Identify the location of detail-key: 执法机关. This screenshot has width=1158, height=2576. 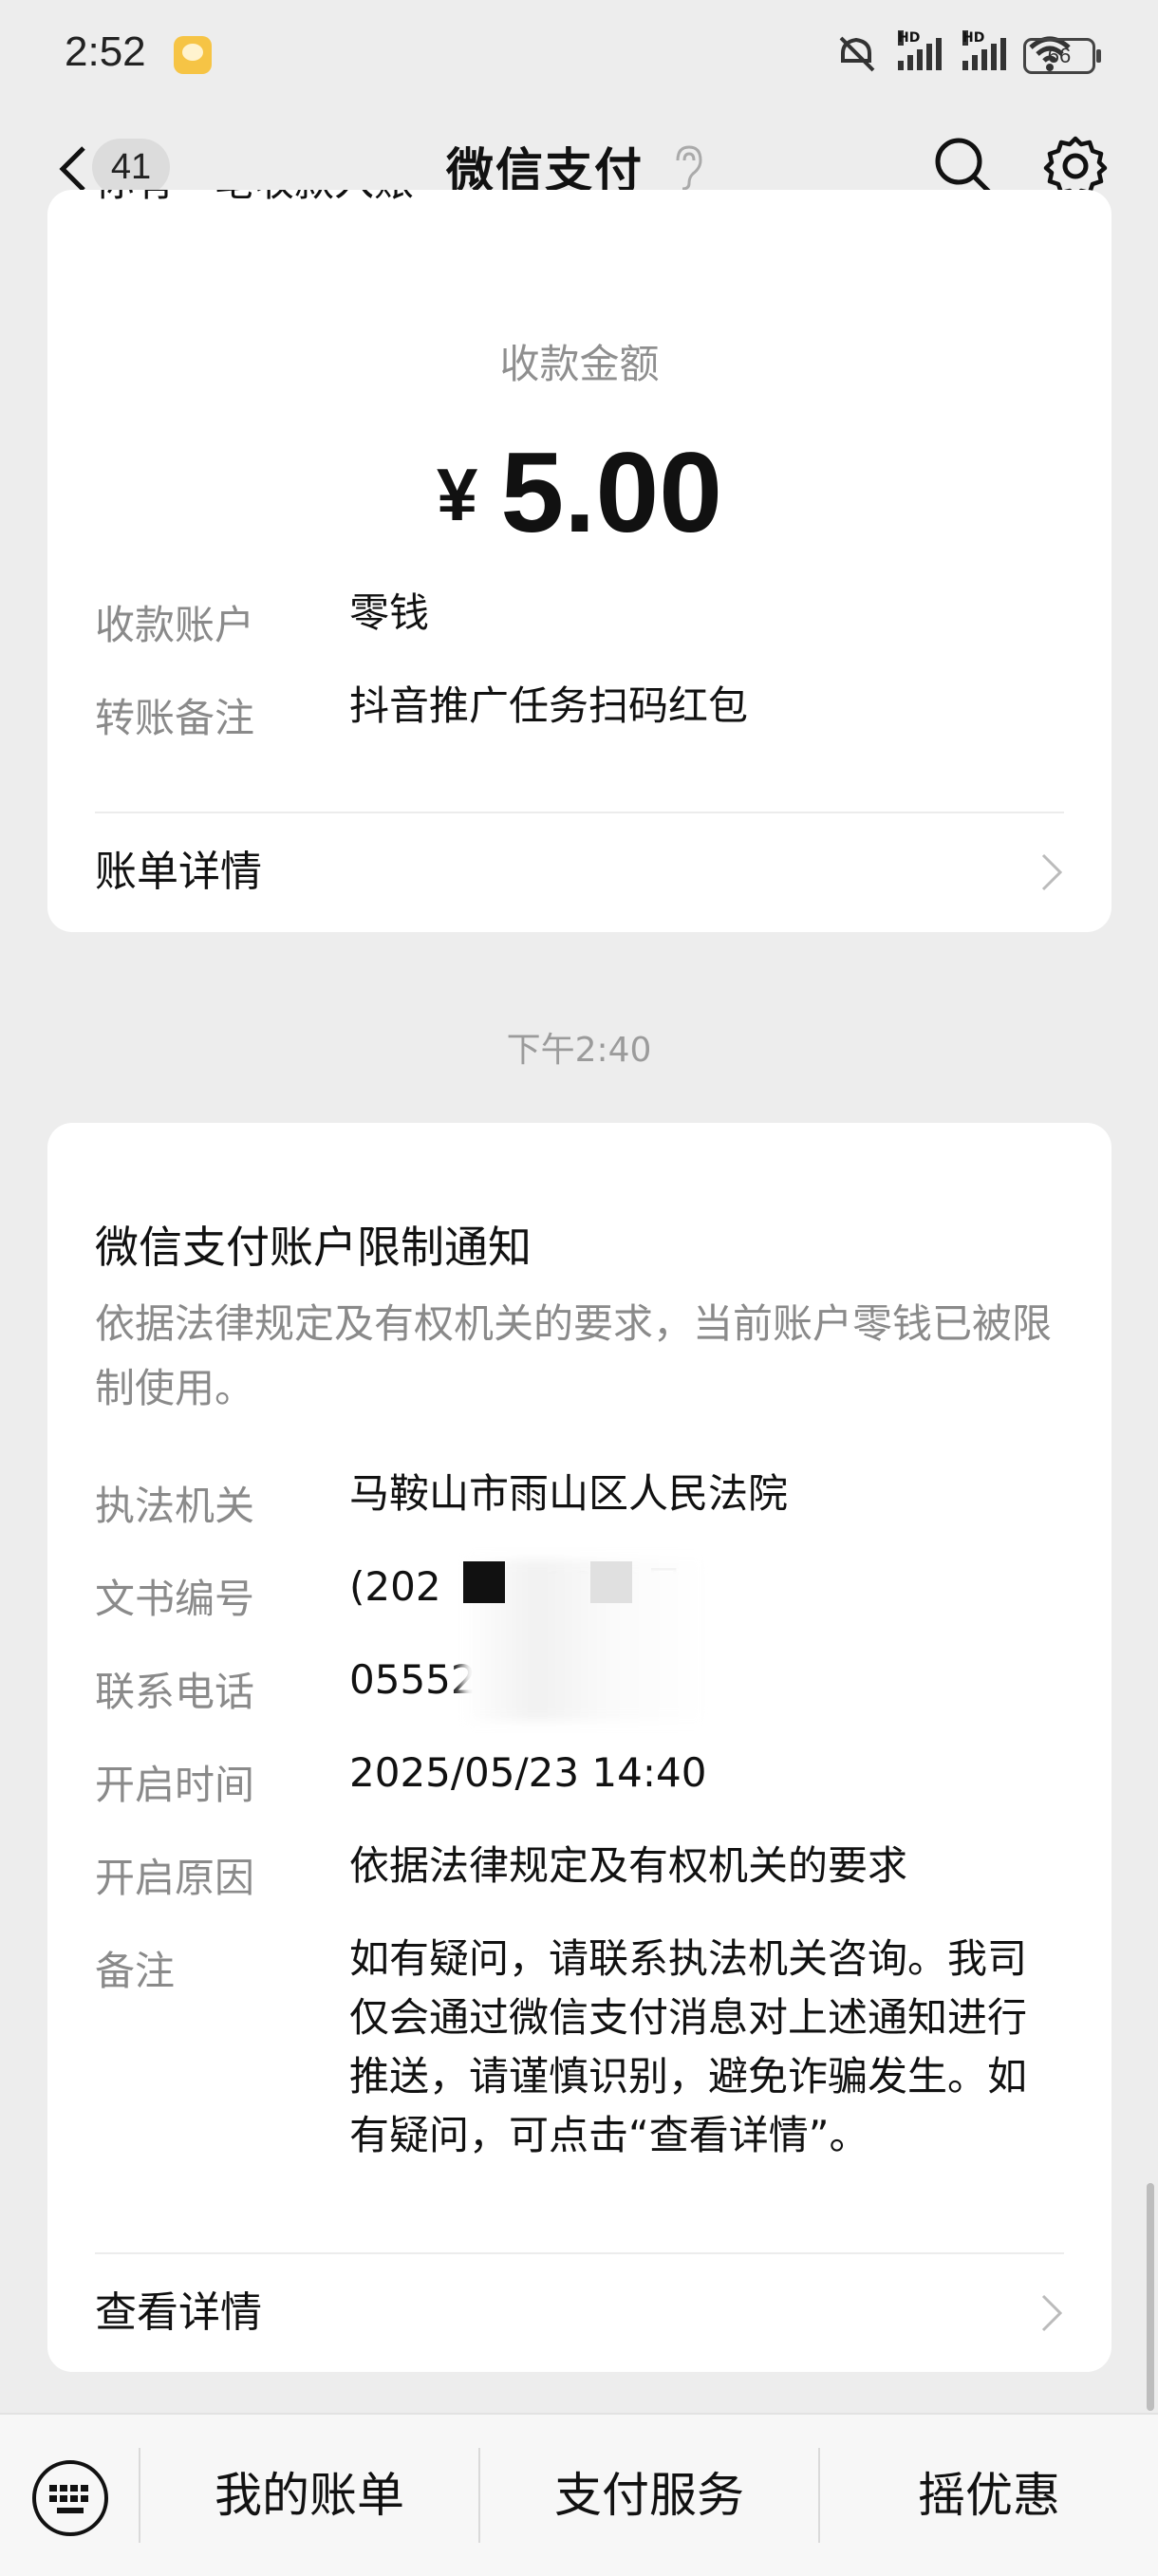
(175, 1506).